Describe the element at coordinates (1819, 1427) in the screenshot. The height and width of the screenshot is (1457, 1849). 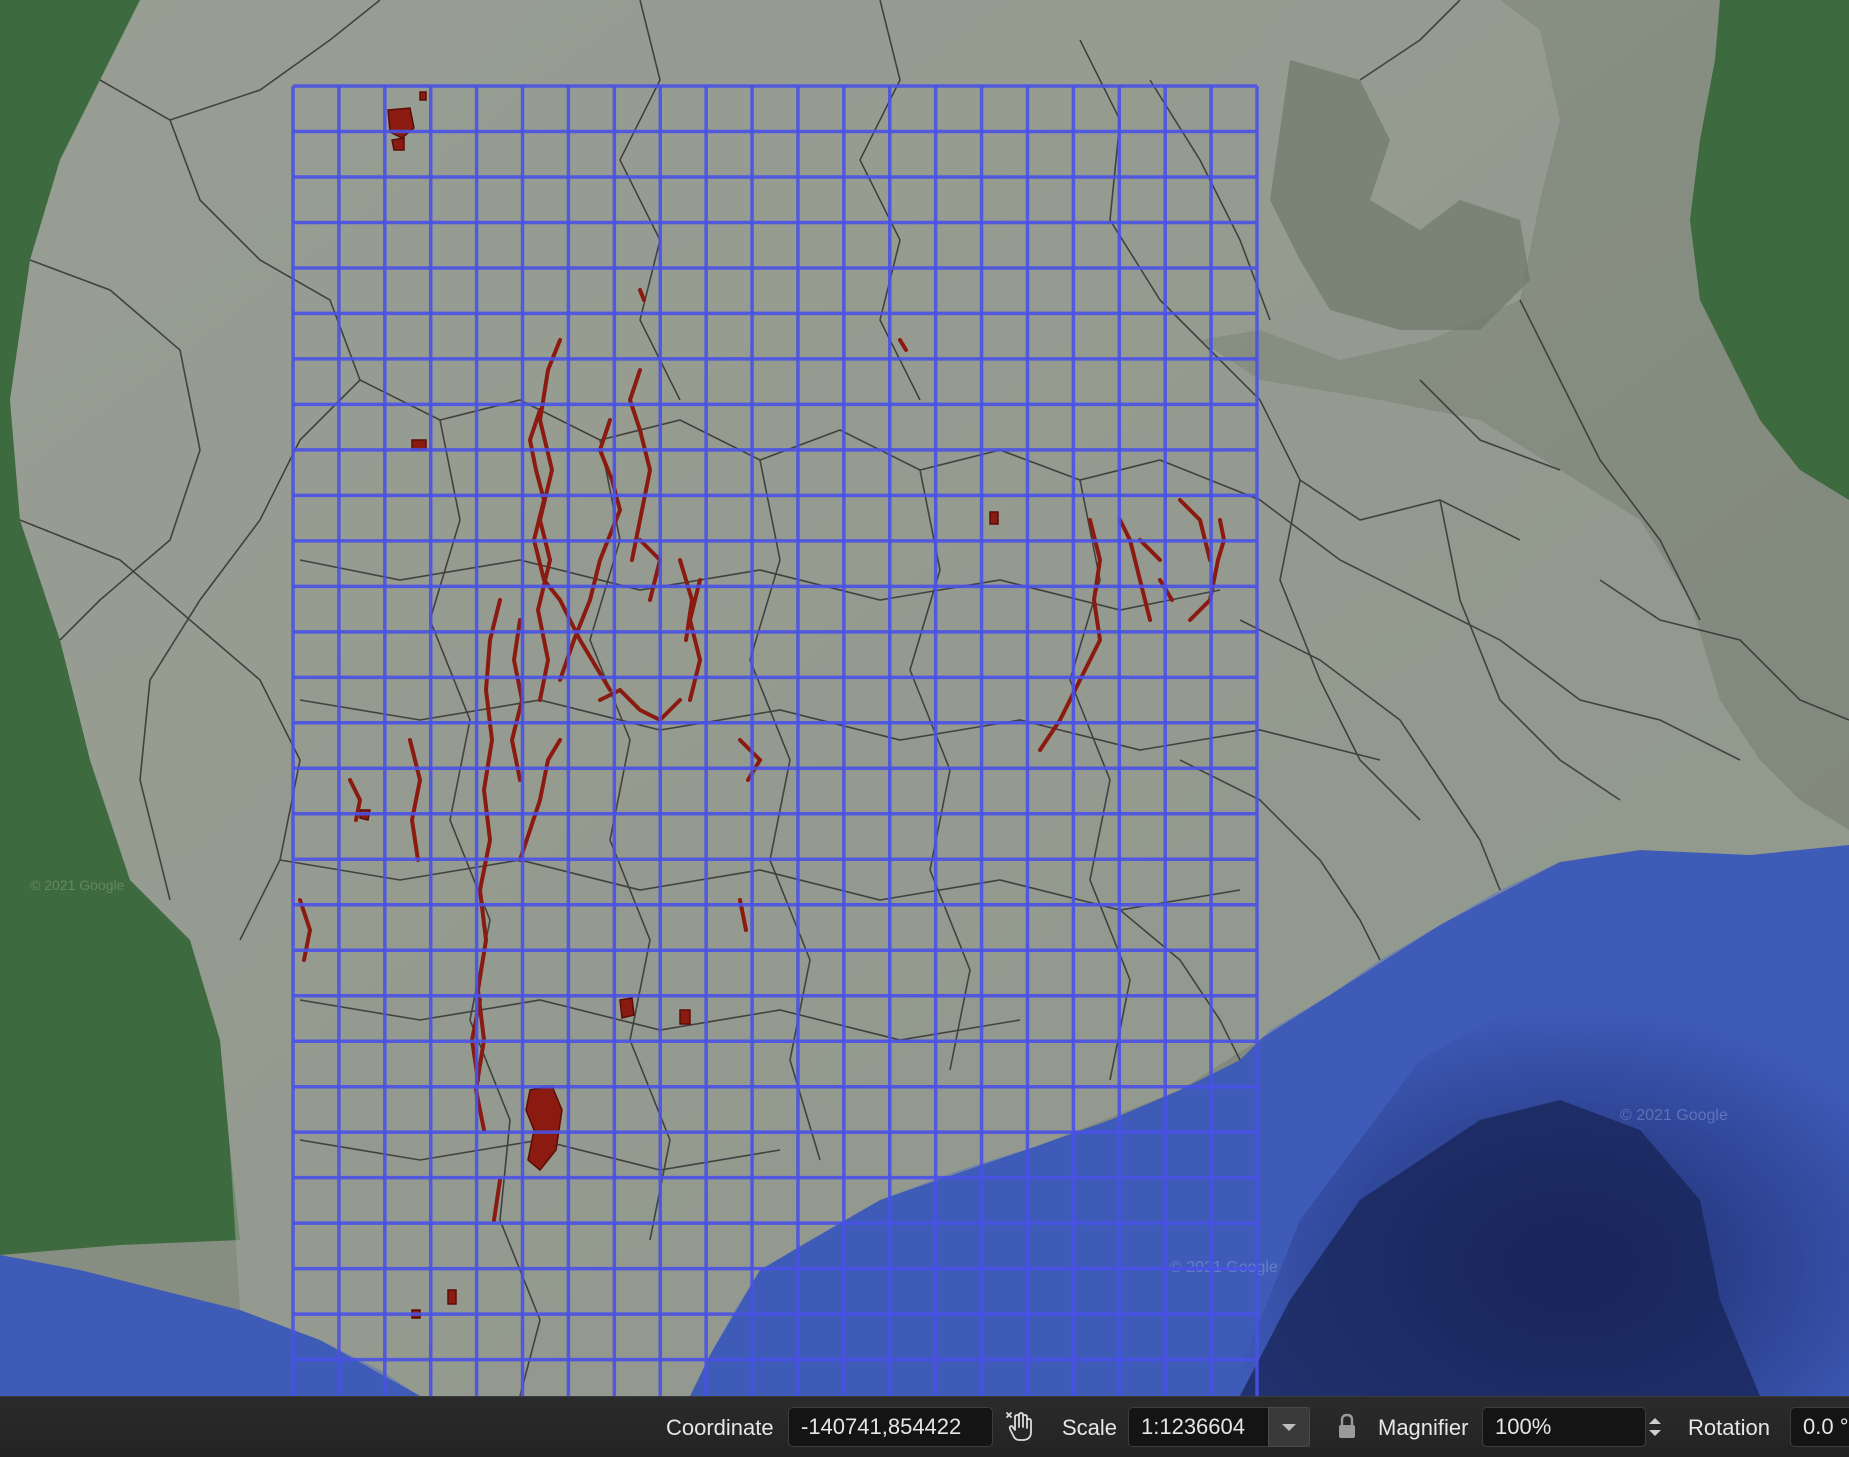
I see `rotation-field: 0.0 °` at that location.